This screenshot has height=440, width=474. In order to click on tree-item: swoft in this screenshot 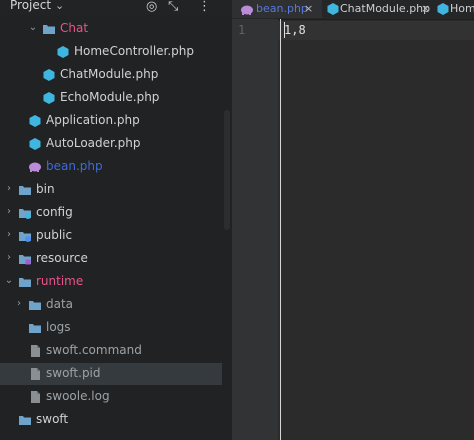, I will do `click(111, 420)`.